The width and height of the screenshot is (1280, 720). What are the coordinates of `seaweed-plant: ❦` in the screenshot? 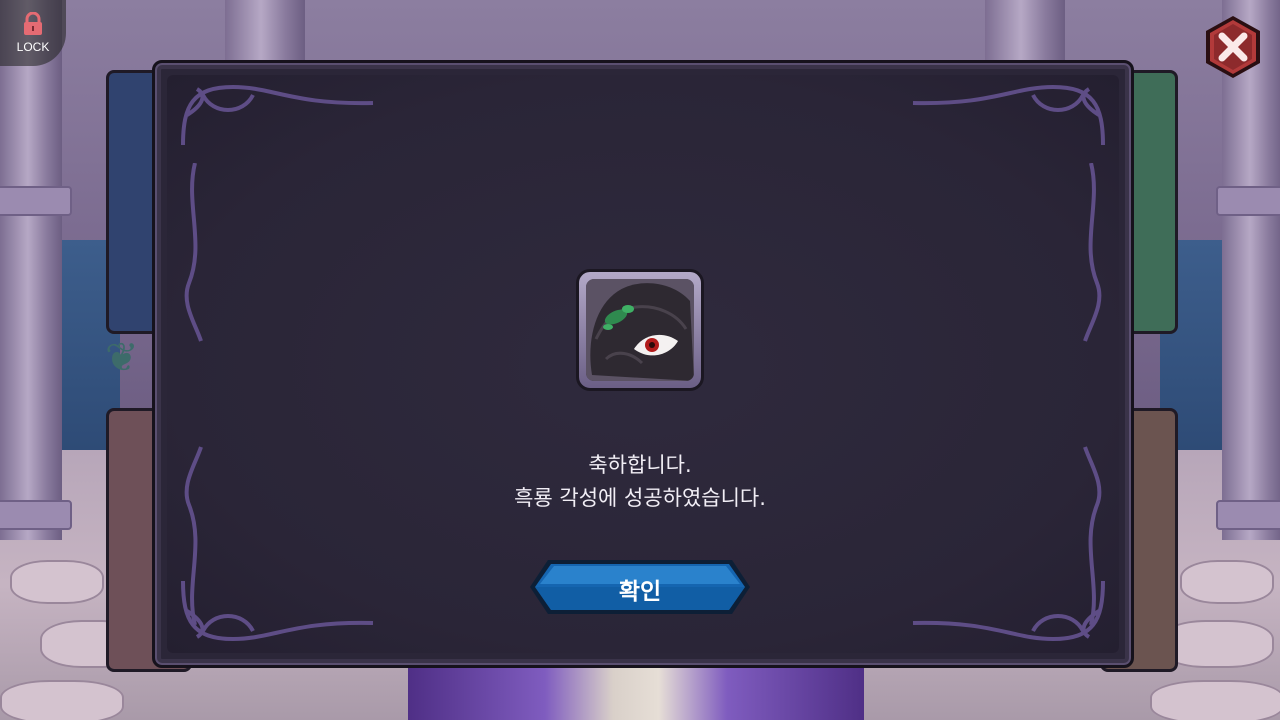 It's located at (122, 358).